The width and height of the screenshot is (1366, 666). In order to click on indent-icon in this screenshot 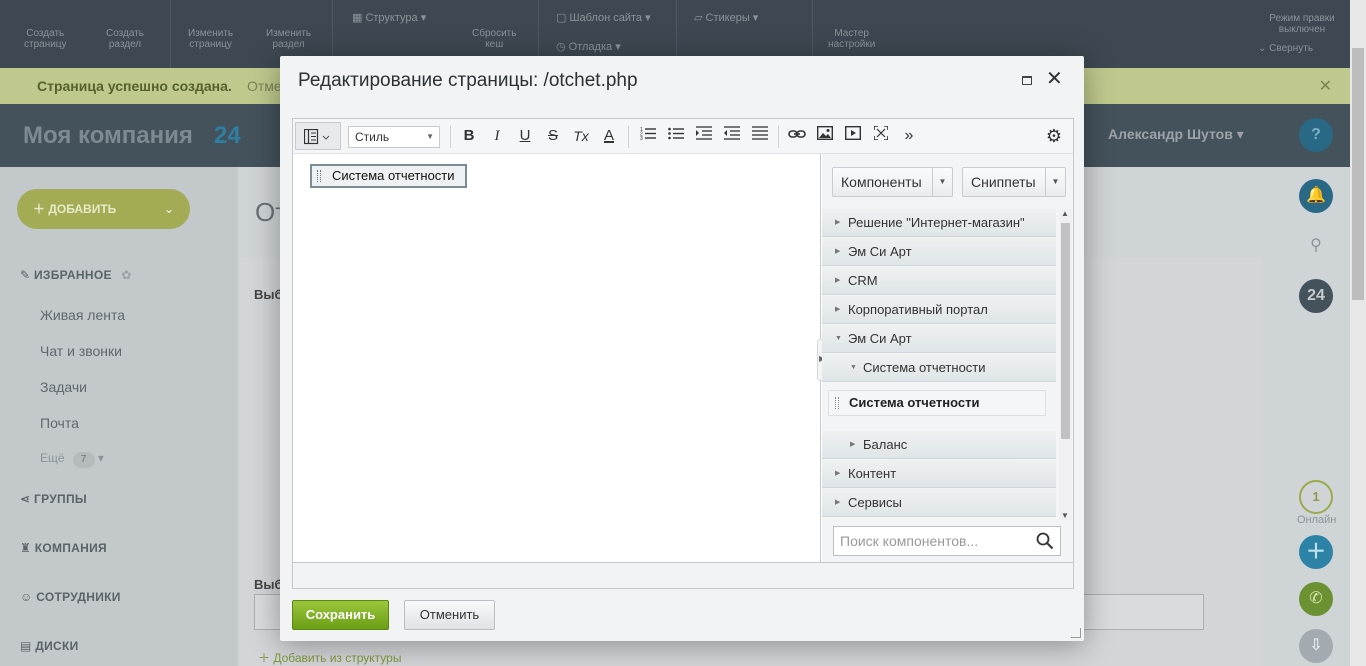, I will do `click(704, 136)`.